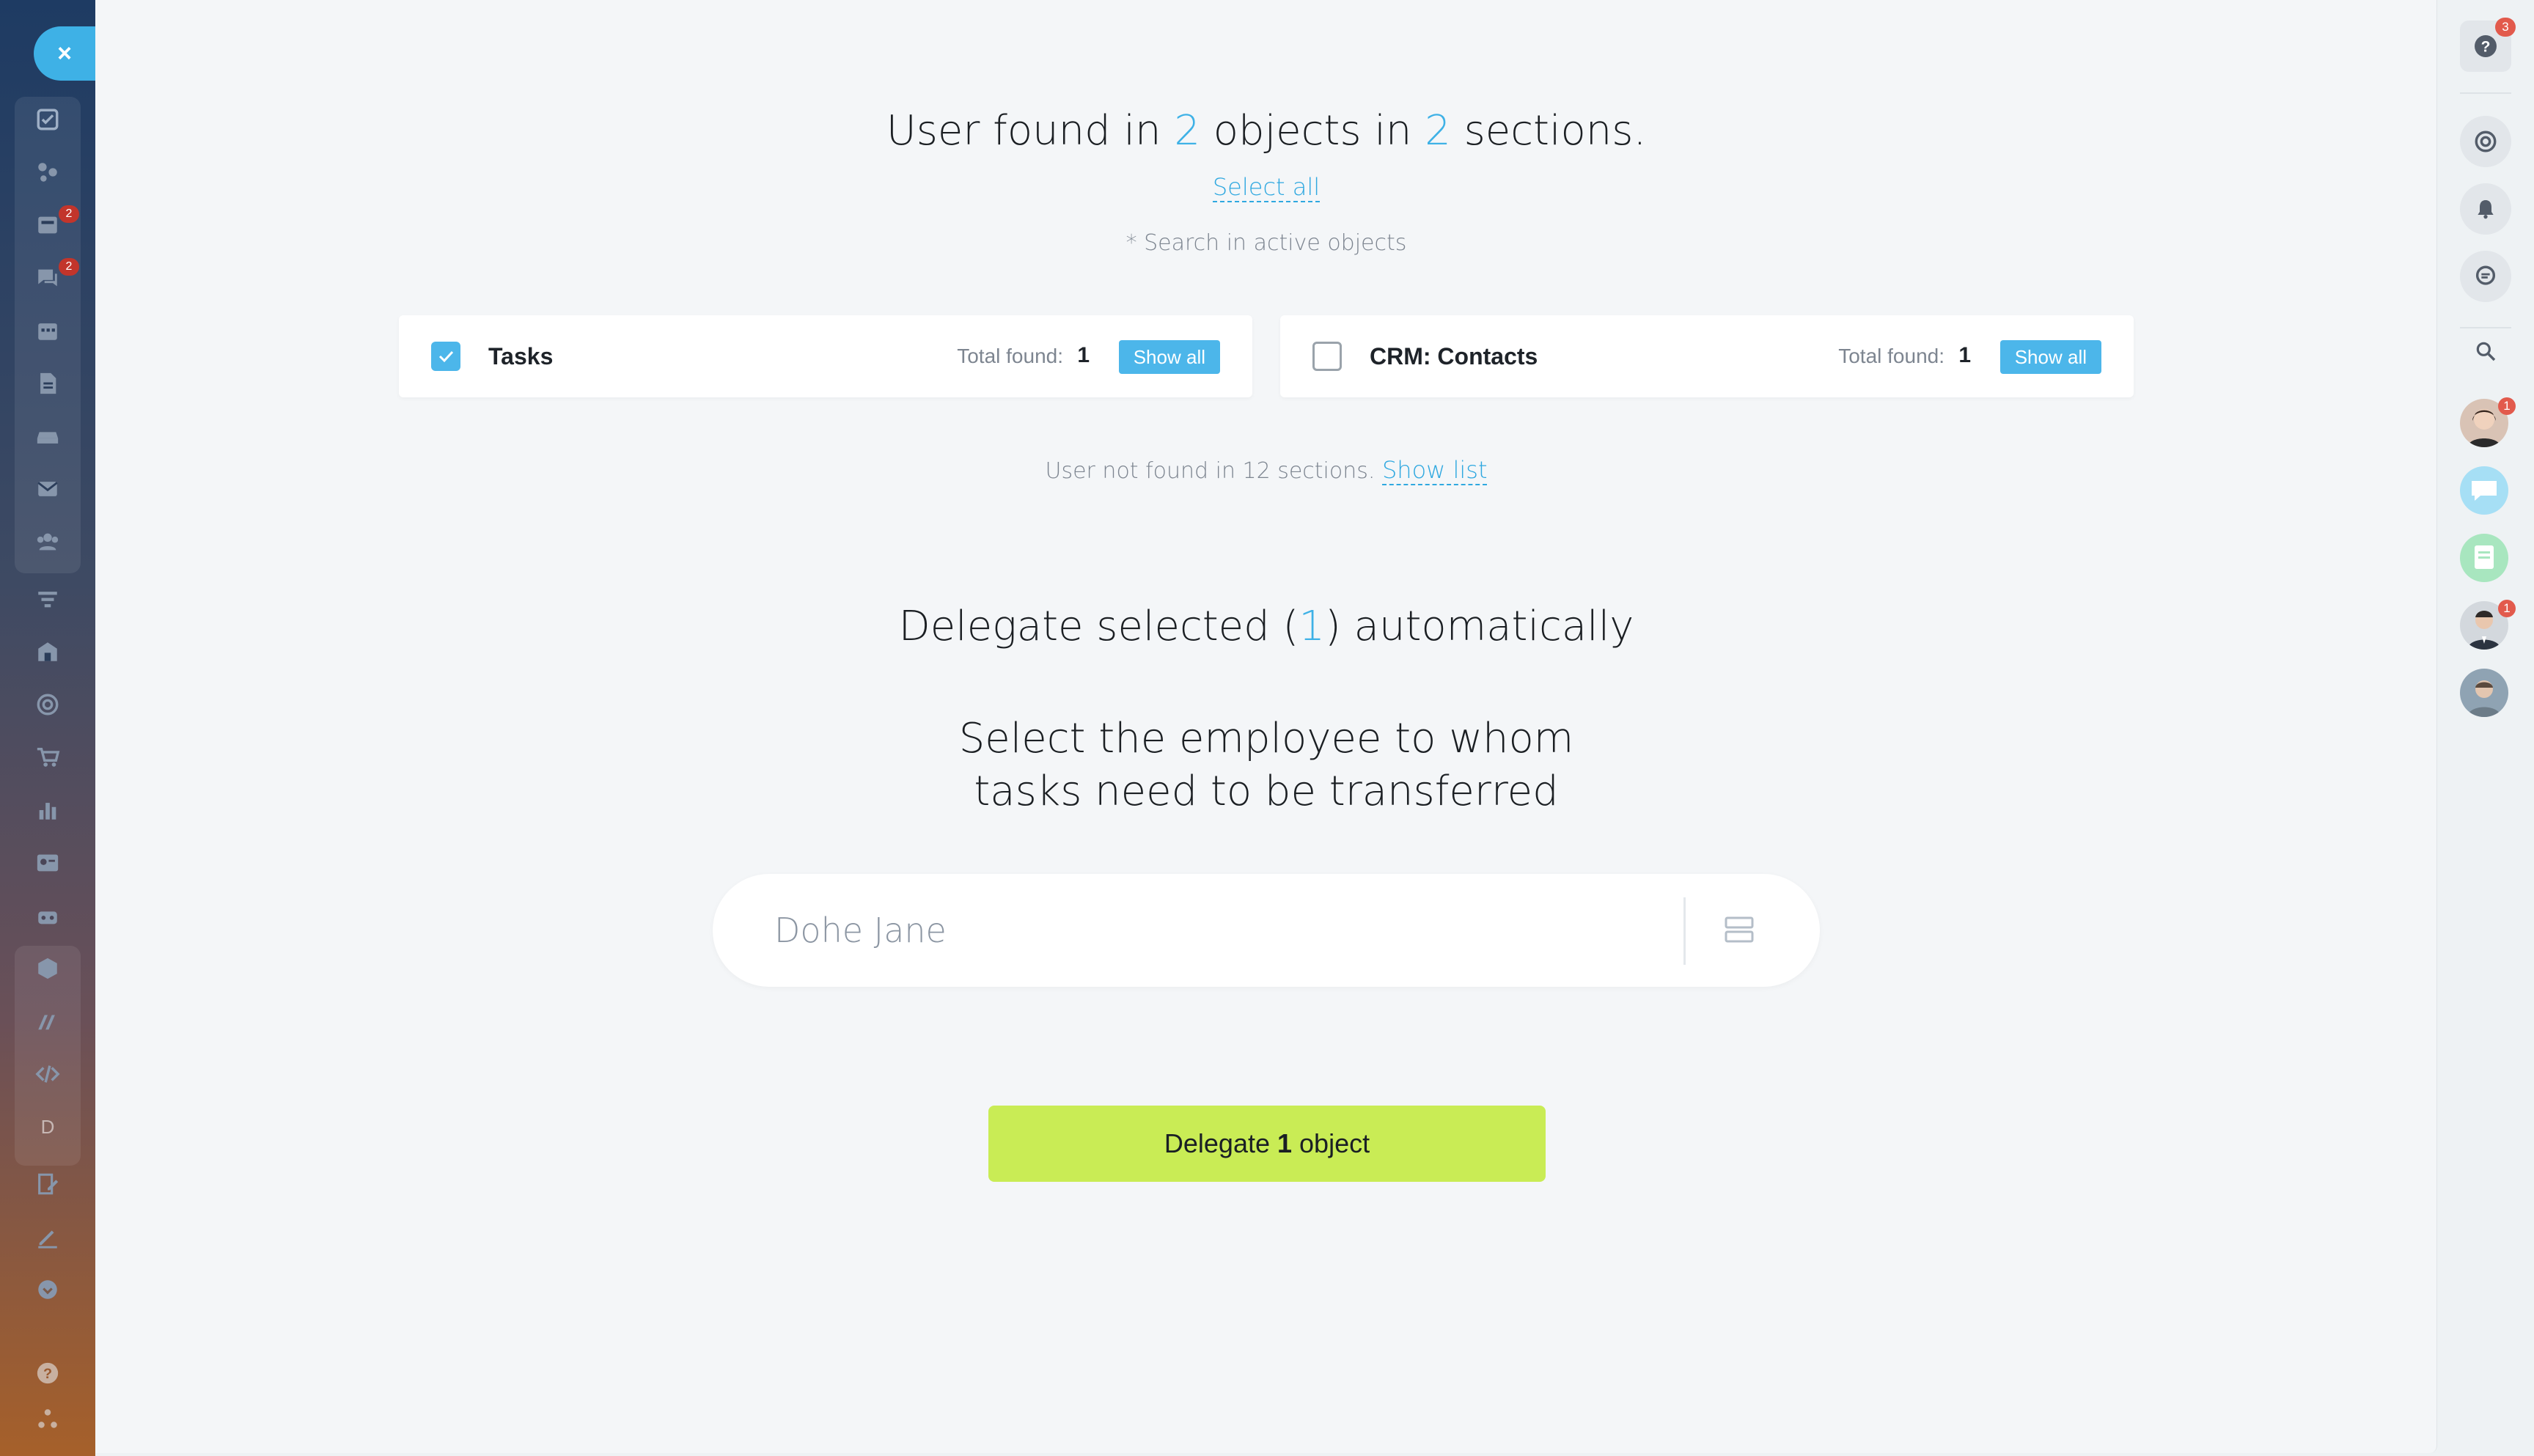 Image resolution: width=2534 pixels, height=1456 pixels. I want to click on select-employee-line2: tasks need to be transferred, so click(1266, 791).